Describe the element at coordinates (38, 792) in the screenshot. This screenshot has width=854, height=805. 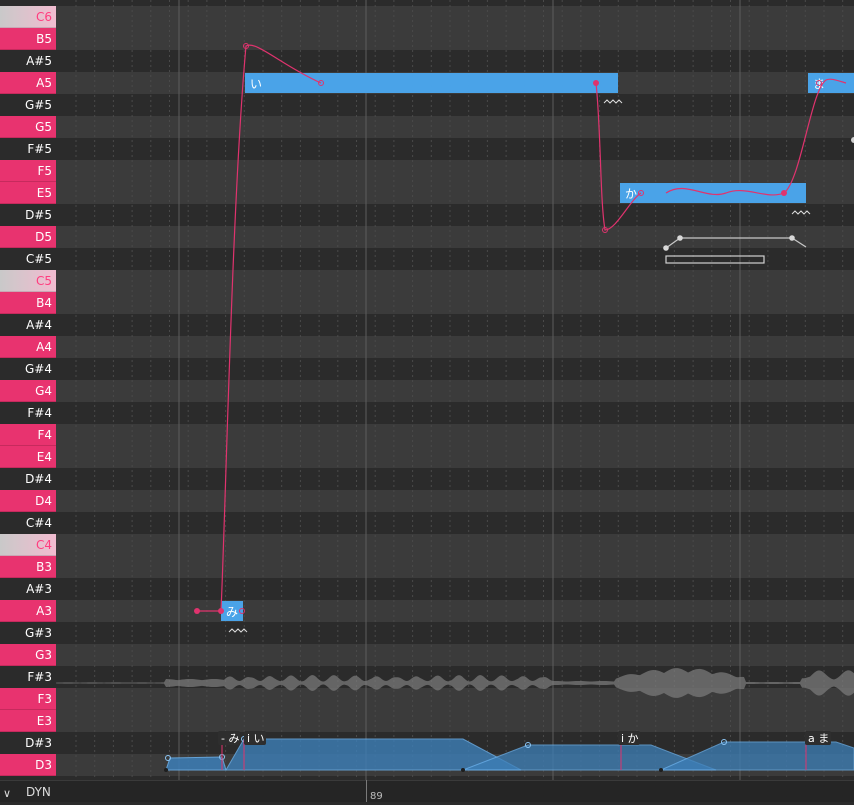
I see `dyn-label: DYN` at that location.